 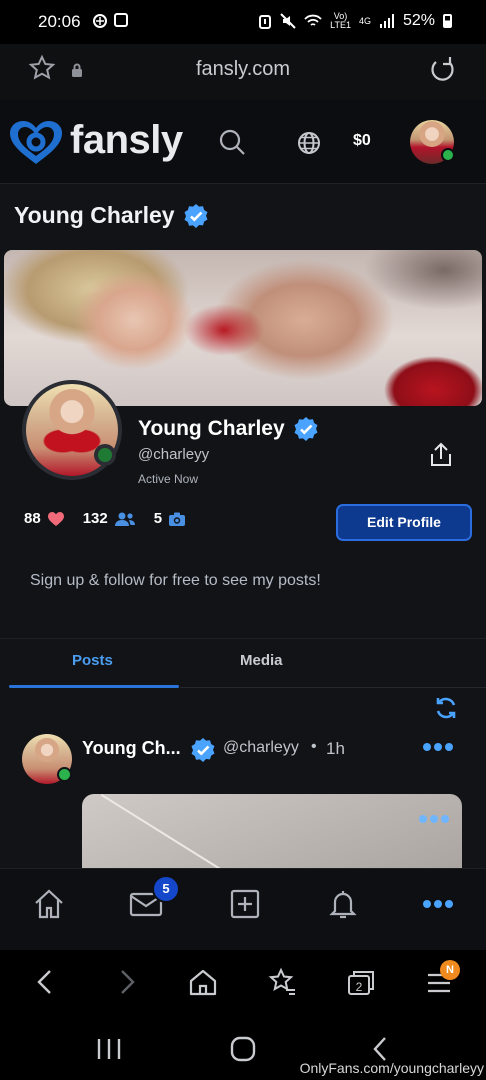 I want to click on edit-profile-button: Edit Profile, so click(x=404, y=522).